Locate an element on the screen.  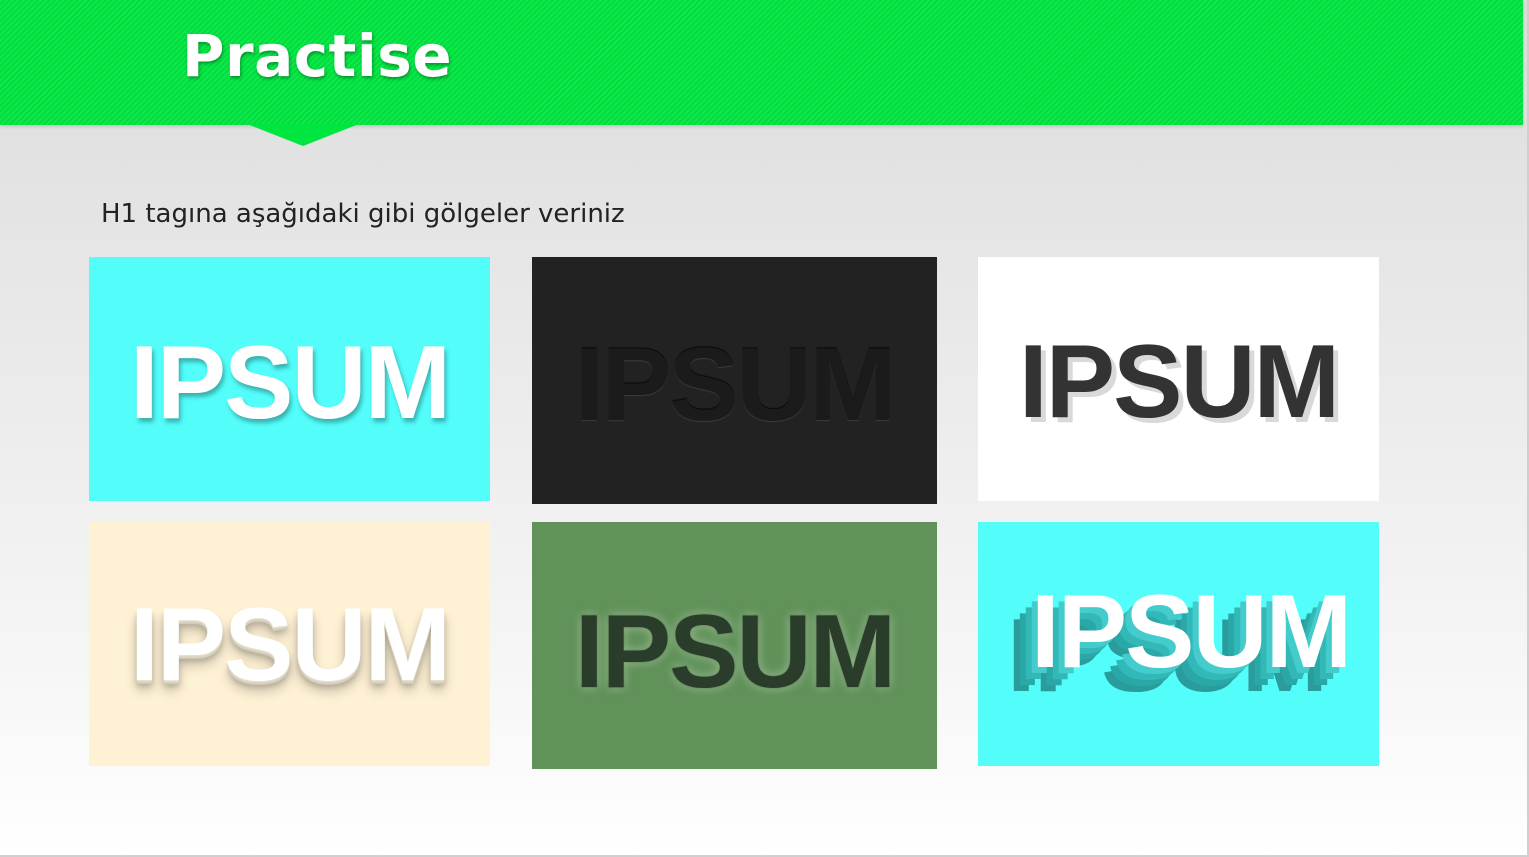
example-card-hard-offset-shadow: IPSUM is located at coordinates (1178, 379).